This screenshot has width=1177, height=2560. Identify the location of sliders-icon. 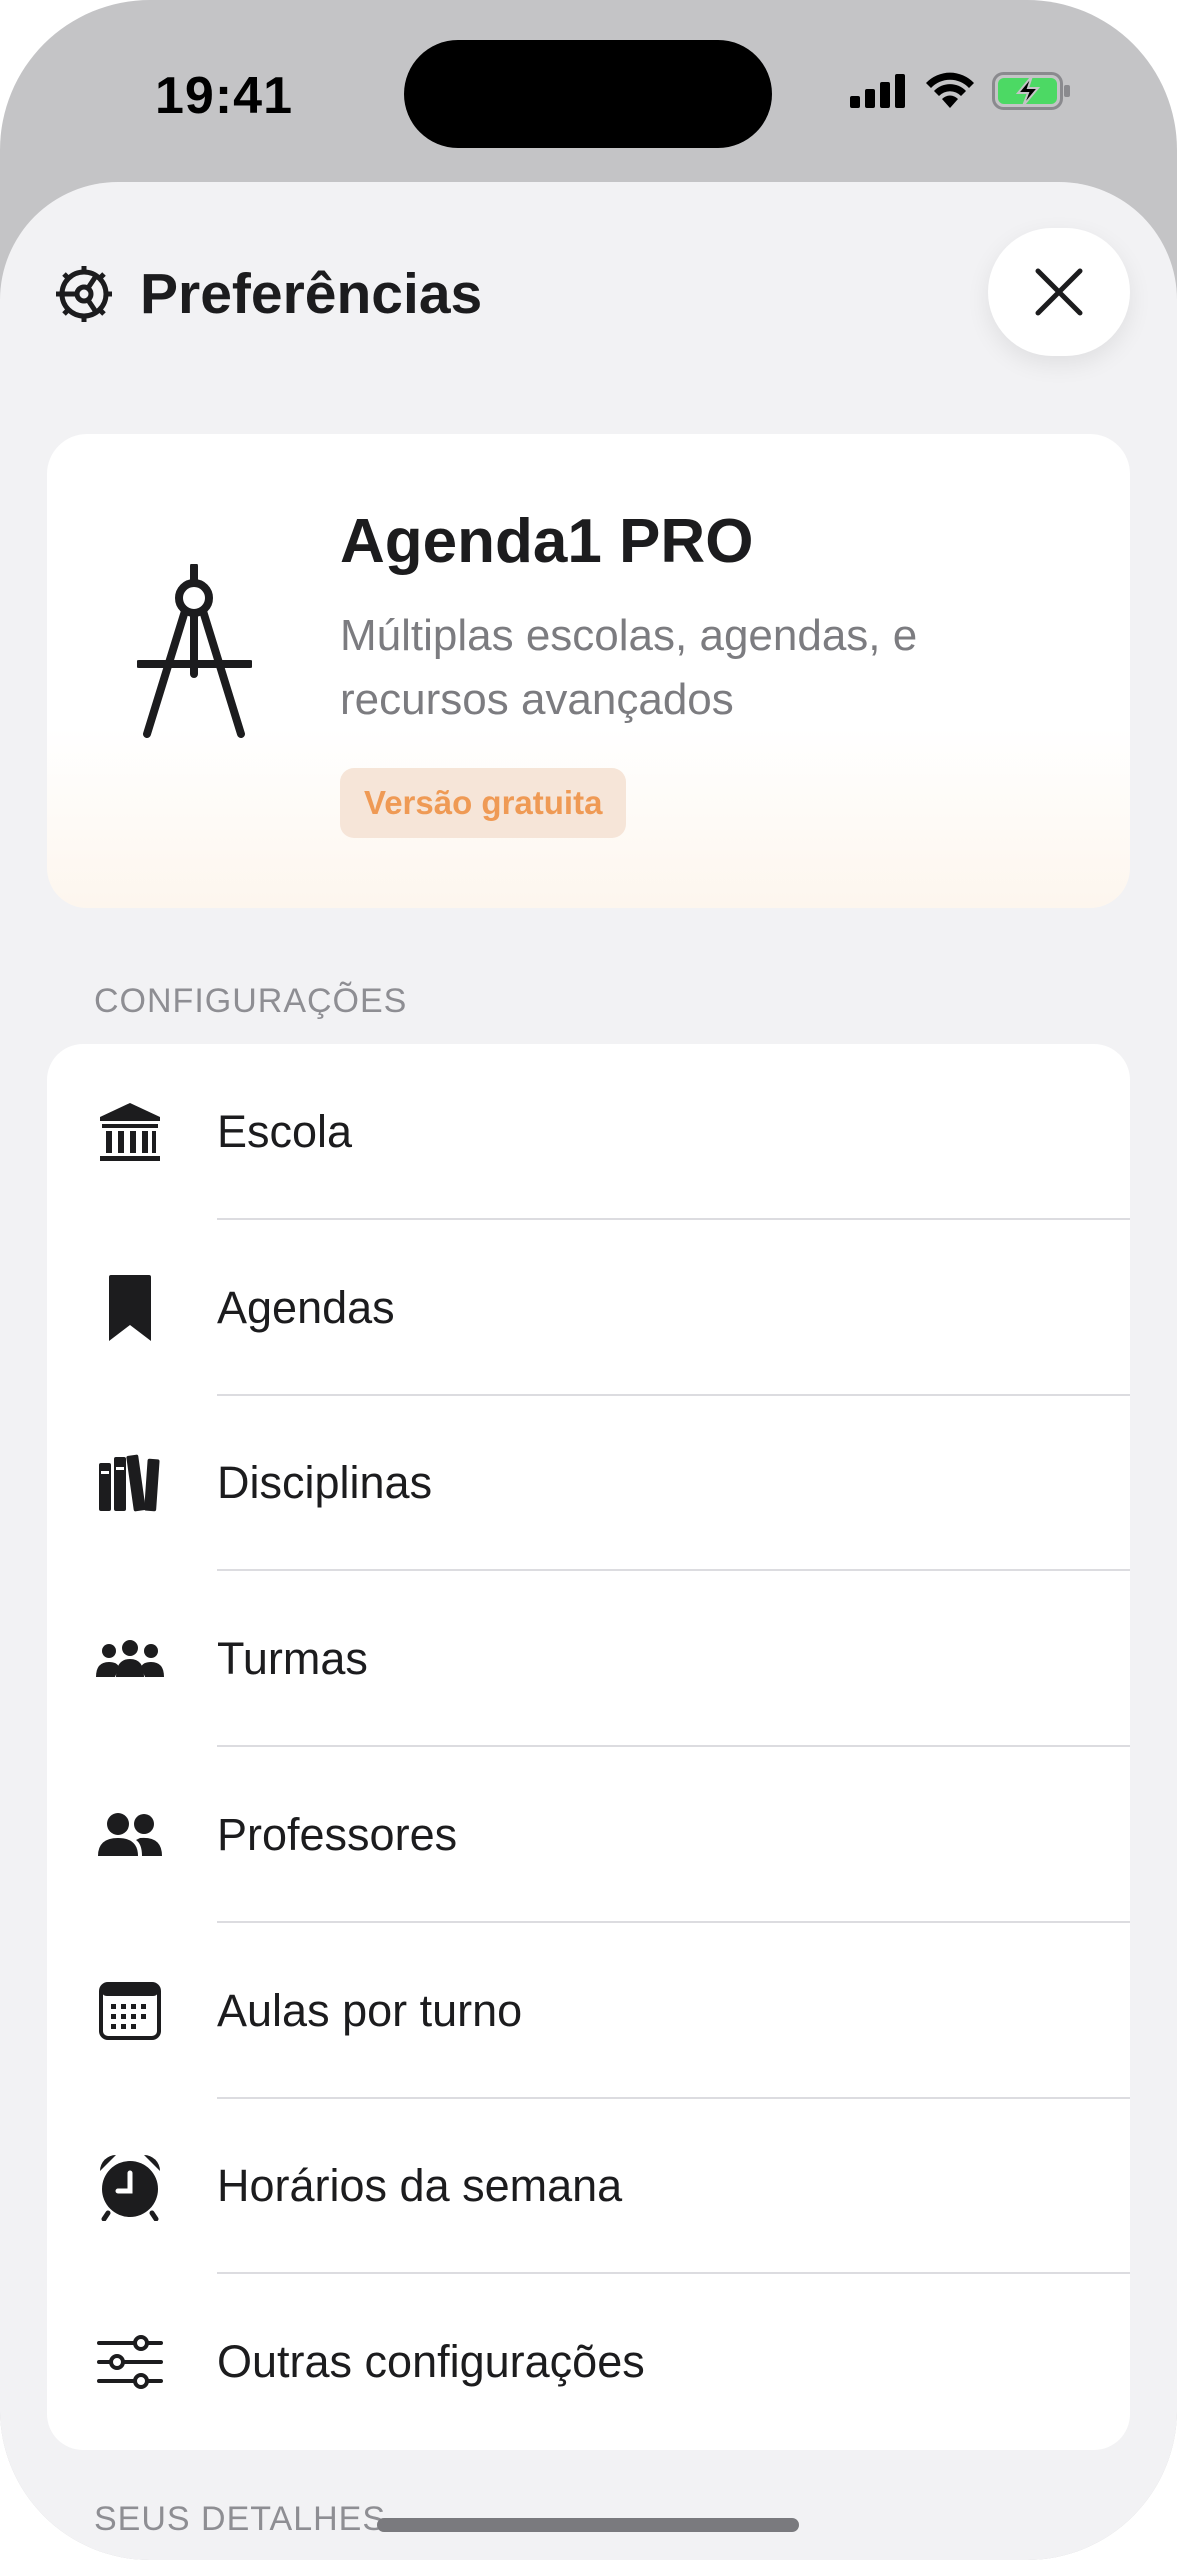
(130, 2362).